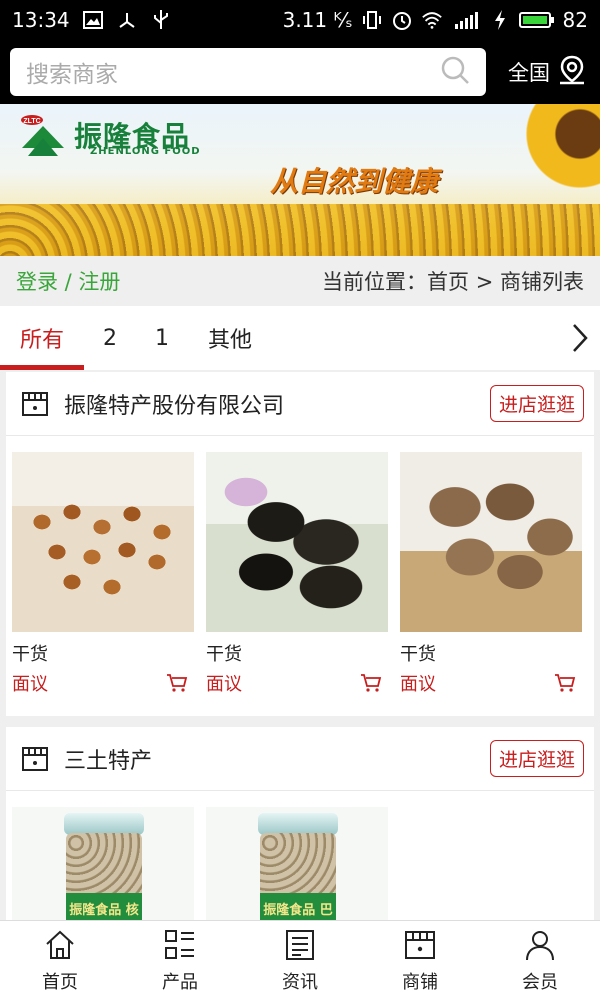 The image size is (600, 1000). What do you see at coordinates (180, 982) in the screenshot?
I see `nav-label: 产品` at bounding box center [180, 982].